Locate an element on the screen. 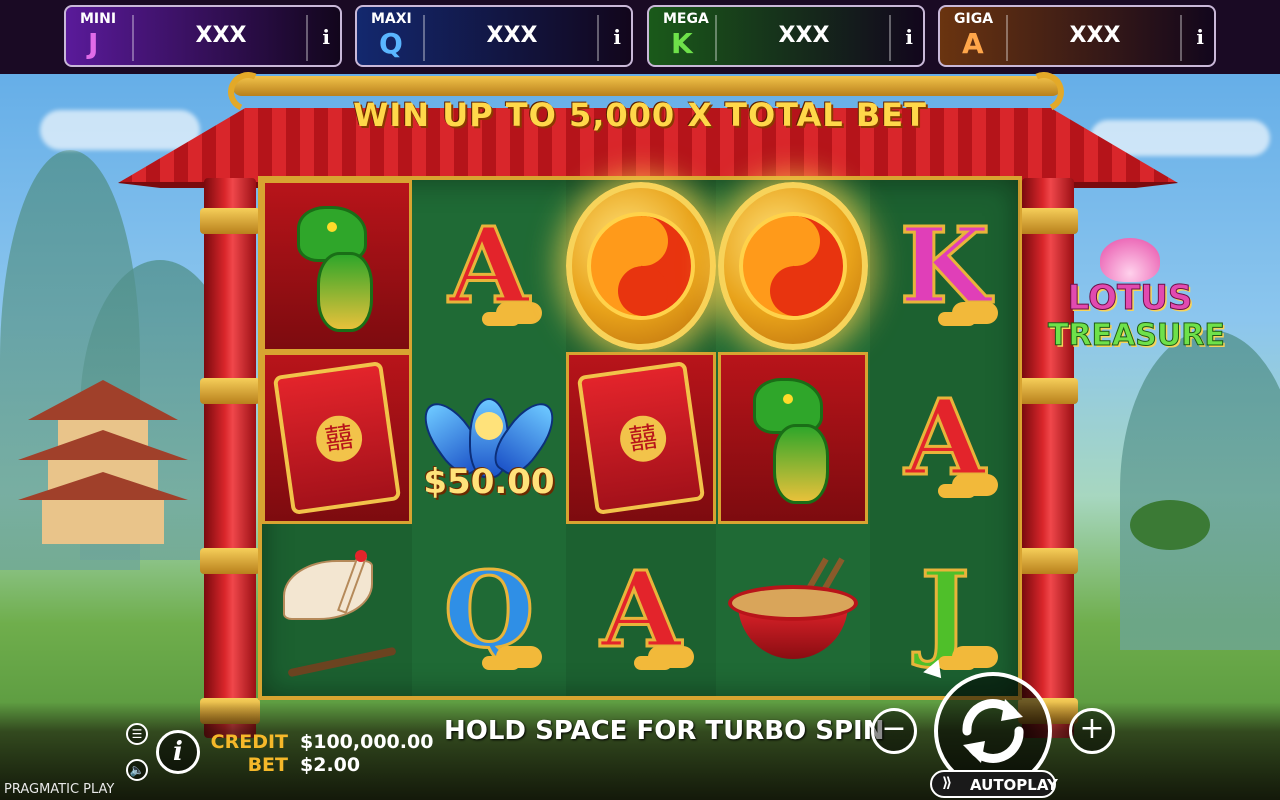 The height and width of the screenshot is (800, 1280). promo-banner: WIN UP TO 5,000 X TOTAL BET is located at coordinates (640, 115).